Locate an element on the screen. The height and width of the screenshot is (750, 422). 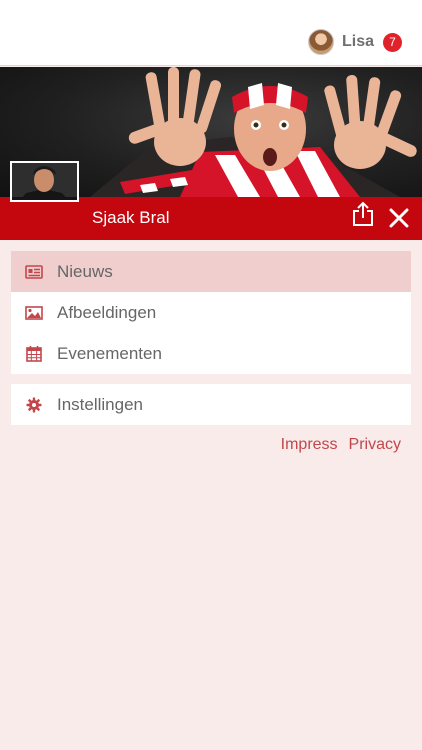
user-avatar is located at coordinates (320, 42).